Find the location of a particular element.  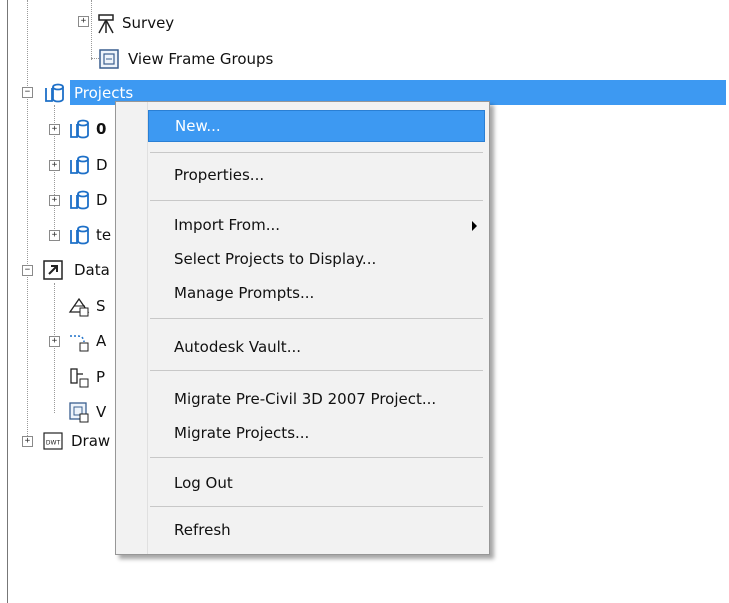

tree-label-alignments: A is located at coordinates (101, 341).